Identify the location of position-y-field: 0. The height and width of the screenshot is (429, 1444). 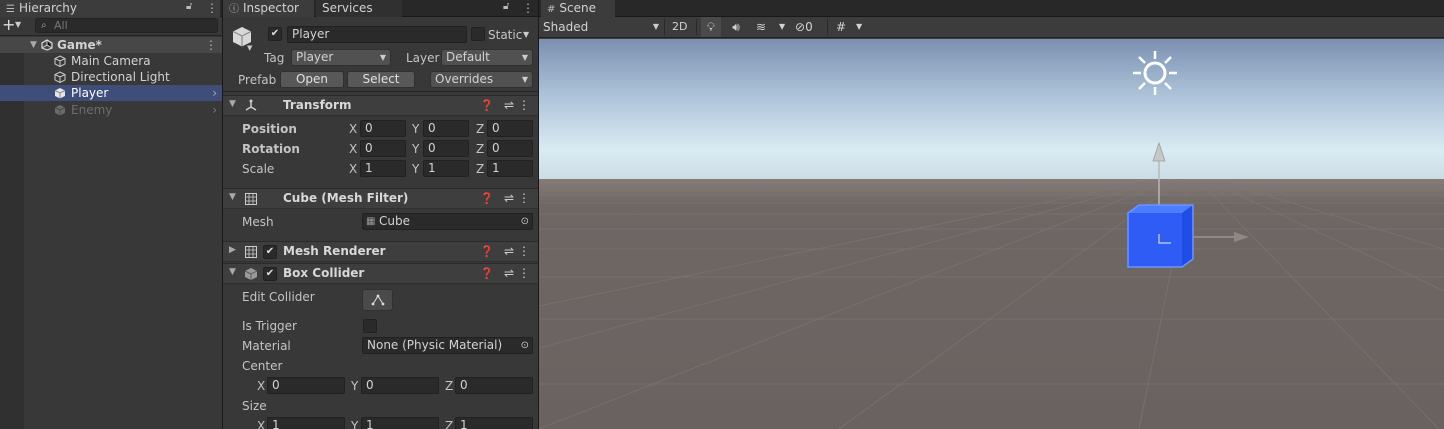
(446, 128).